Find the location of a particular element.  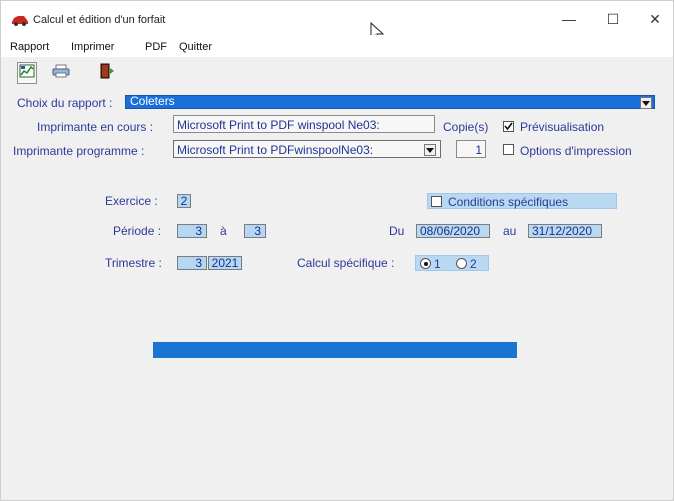

calcul-option-1-radio is located at coordinates (425, 263).